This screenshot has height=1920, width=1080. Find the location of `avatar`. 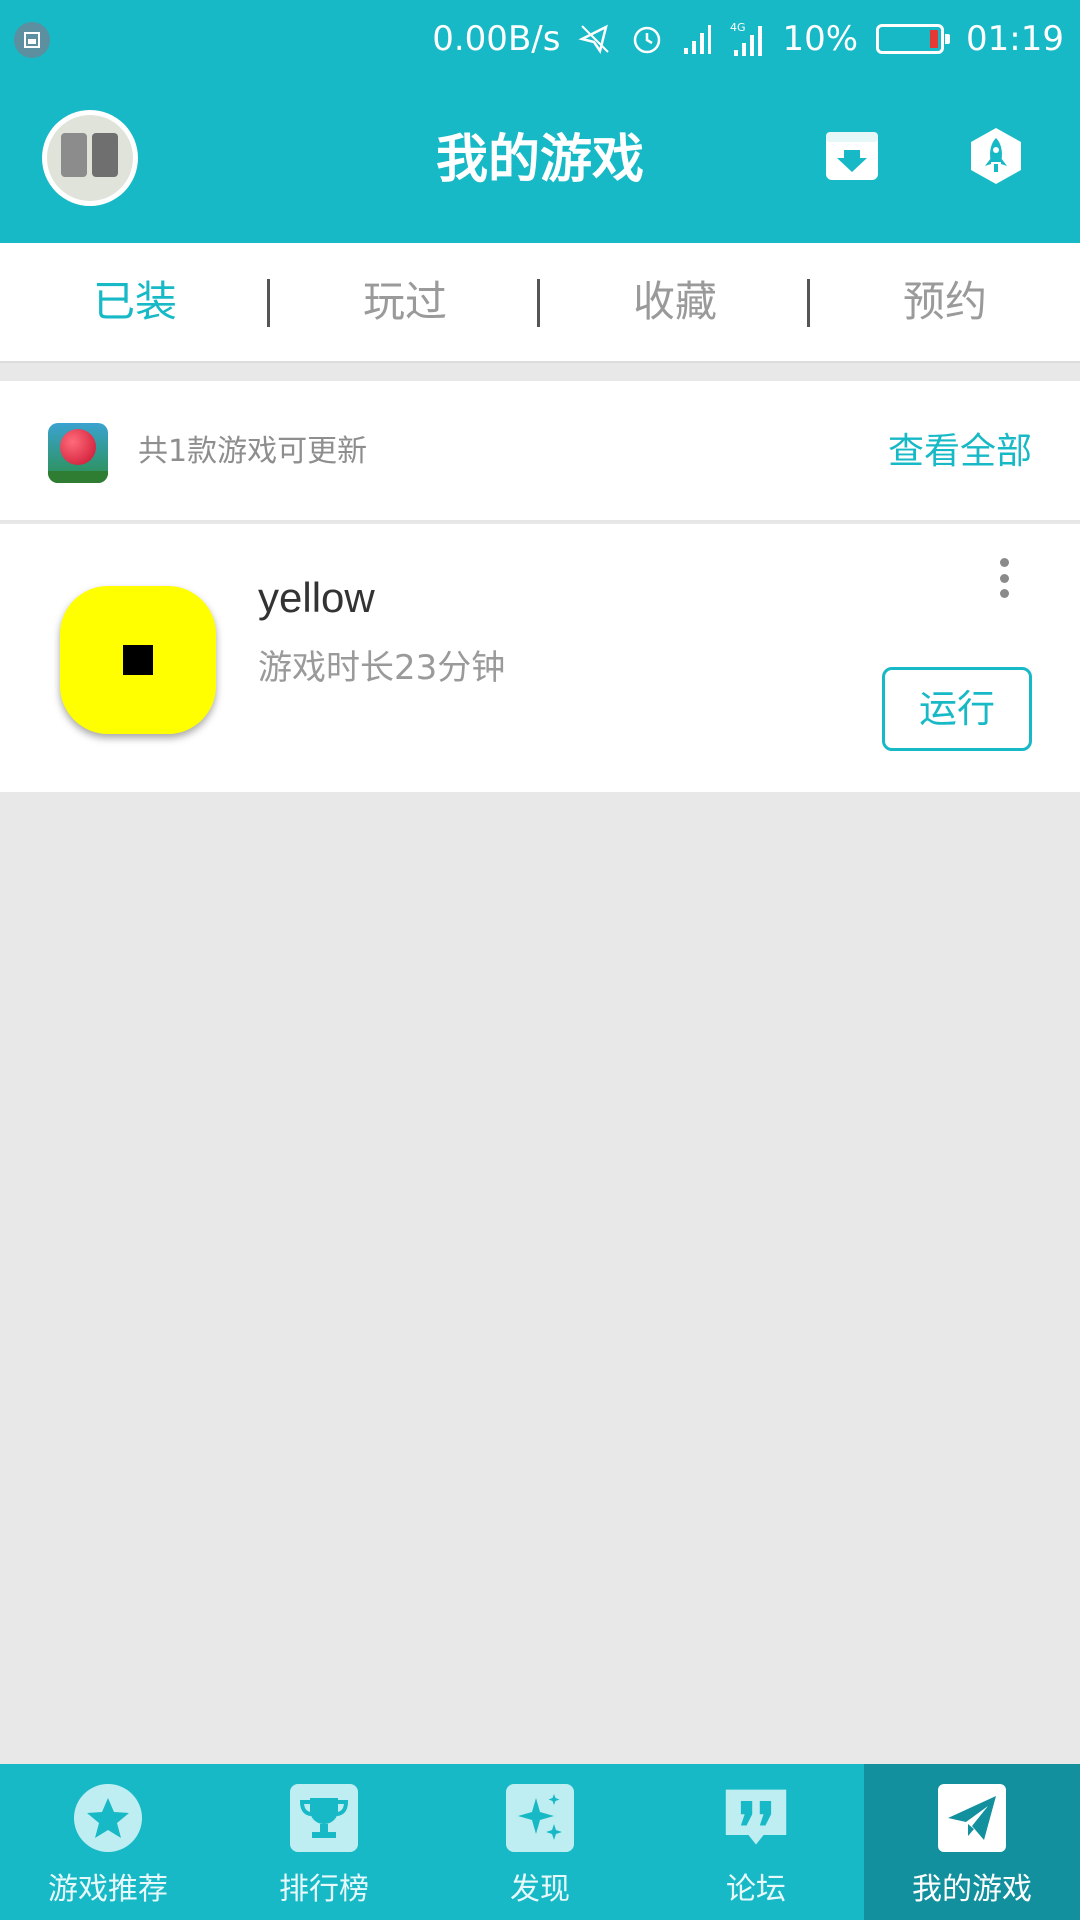

avatar is located at coordinates (90, 158).